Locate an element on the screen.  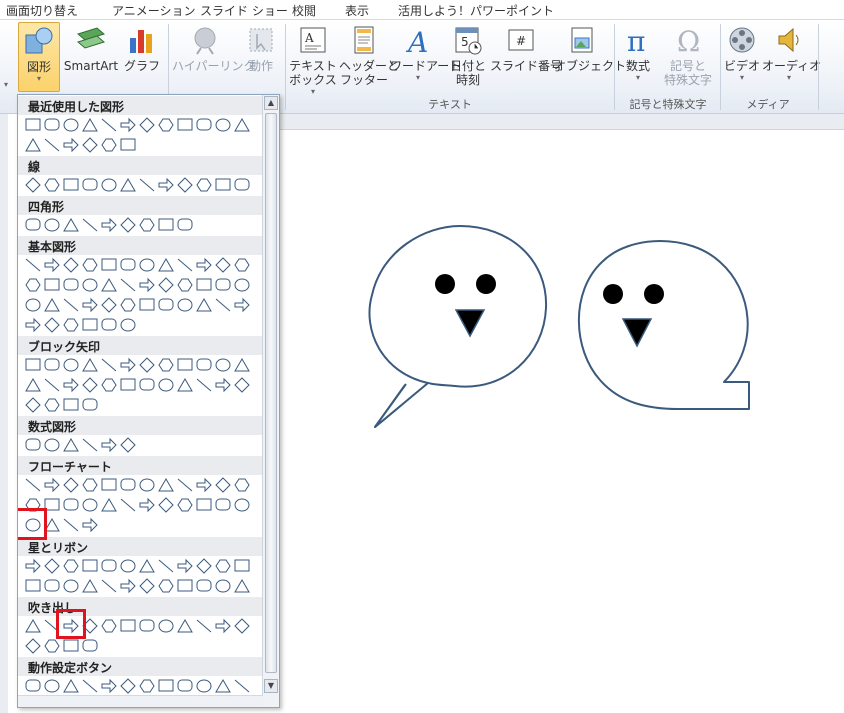
gallery-resize-grip is located at coordinates (140, 701).